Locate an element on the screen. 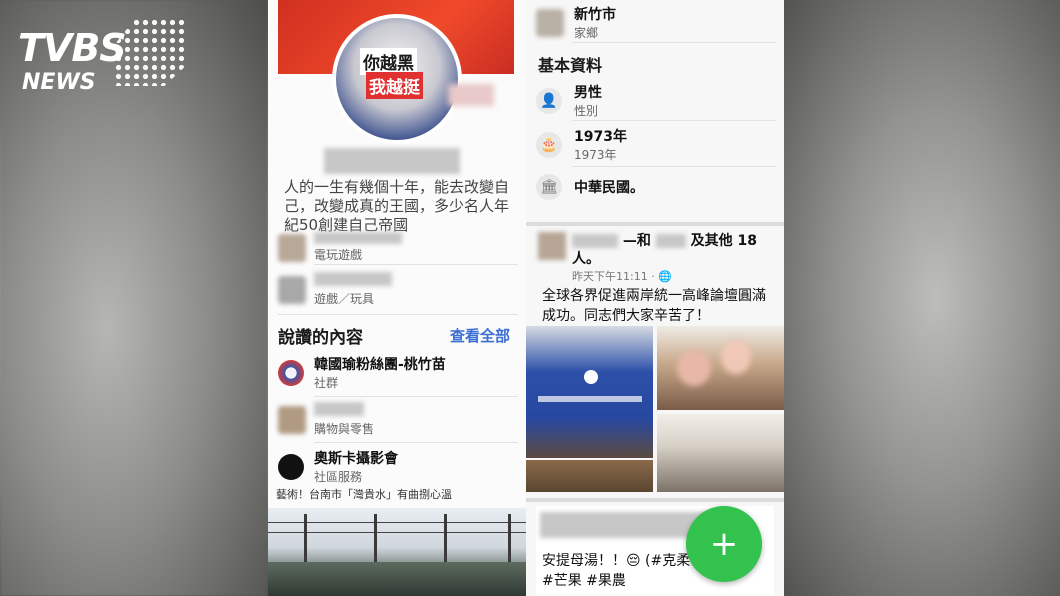 The image size is (1060, 596). hometown-thumb is located at coordinates (550, 22).